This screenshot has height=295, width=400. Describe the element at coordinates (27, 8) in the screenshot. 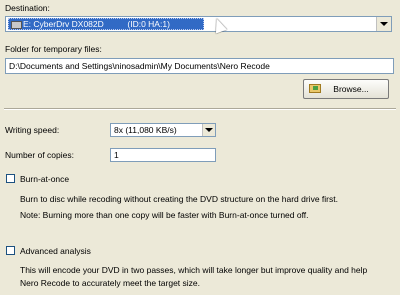

I see `destination-label: Destination:` at that location.